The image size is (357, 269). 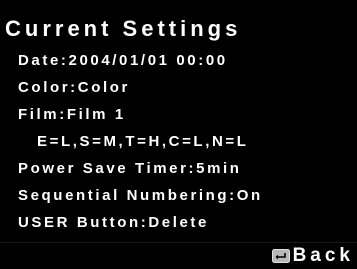 I want to click on sequential-numbering-setting: Sequential Numbering:On, so click(x=140, y=195).